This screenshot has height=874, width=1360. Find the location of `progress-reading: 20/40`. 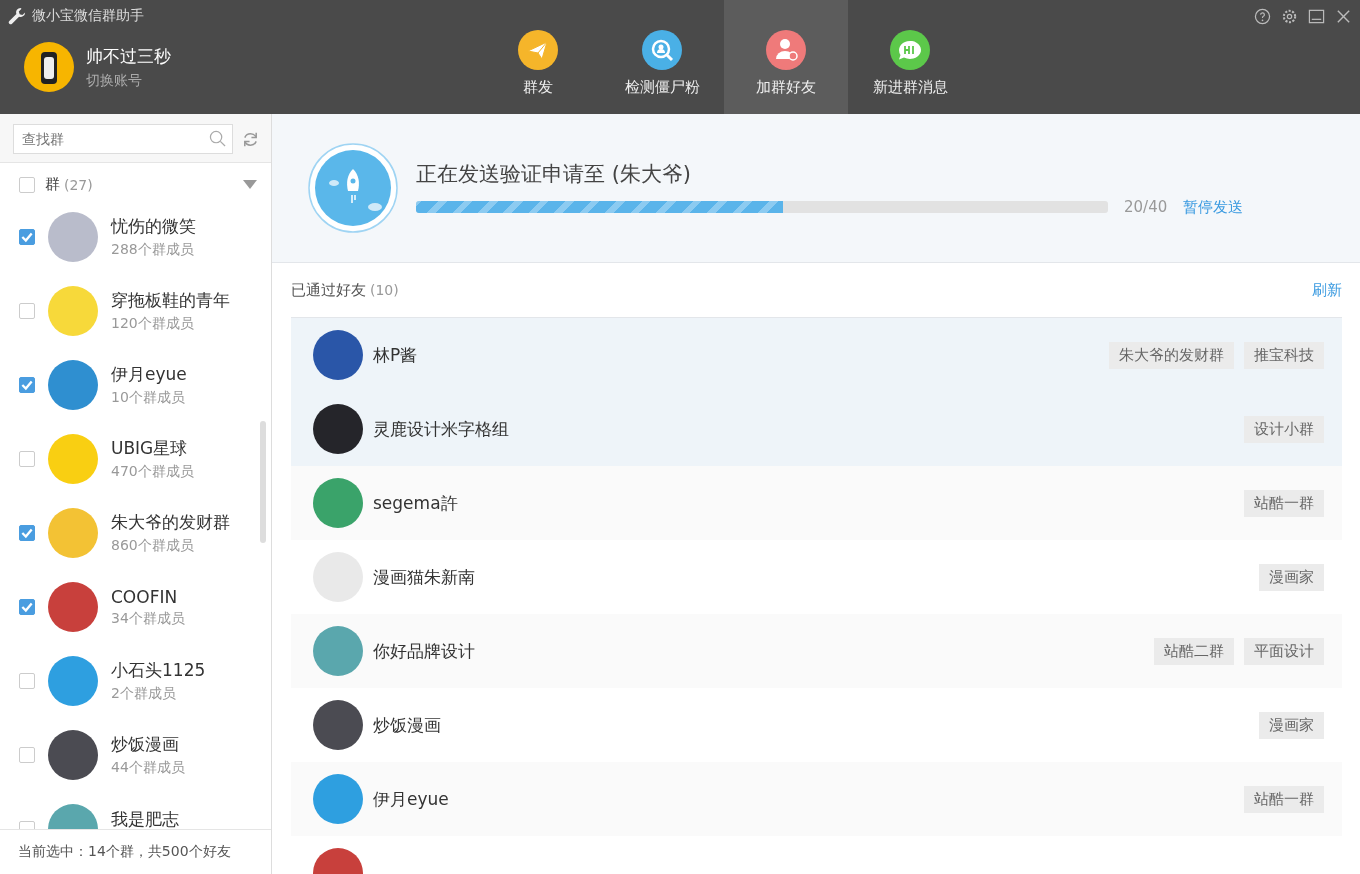

progress-reading: 20/40 is located at coordinates (1146, 207).